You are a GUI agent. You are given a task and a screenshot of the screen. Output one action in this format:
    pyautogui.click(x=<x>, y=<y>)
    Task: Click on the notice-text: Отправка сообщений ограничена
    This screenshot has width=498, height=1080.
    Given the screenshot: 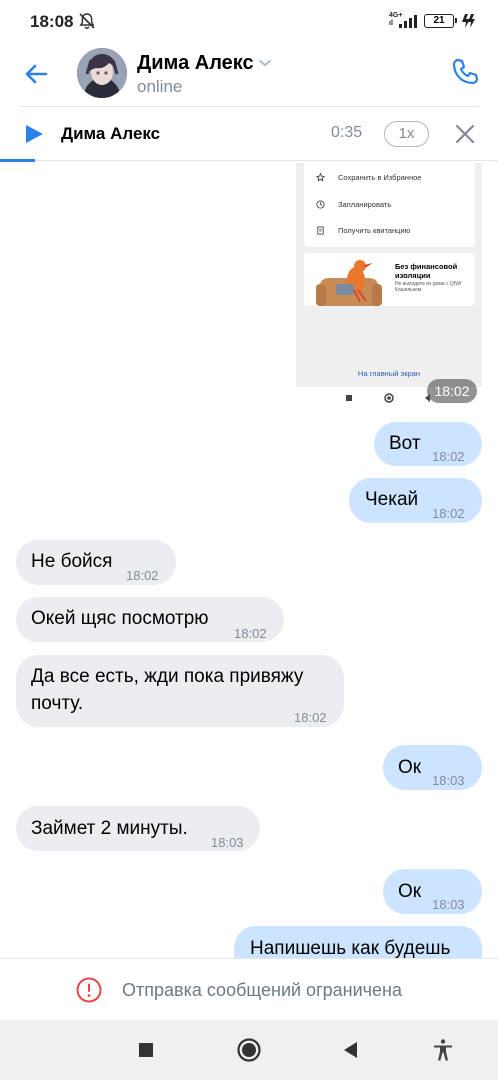 What is the action you would take?
    pyautogui.click(x=262, y=990)
    